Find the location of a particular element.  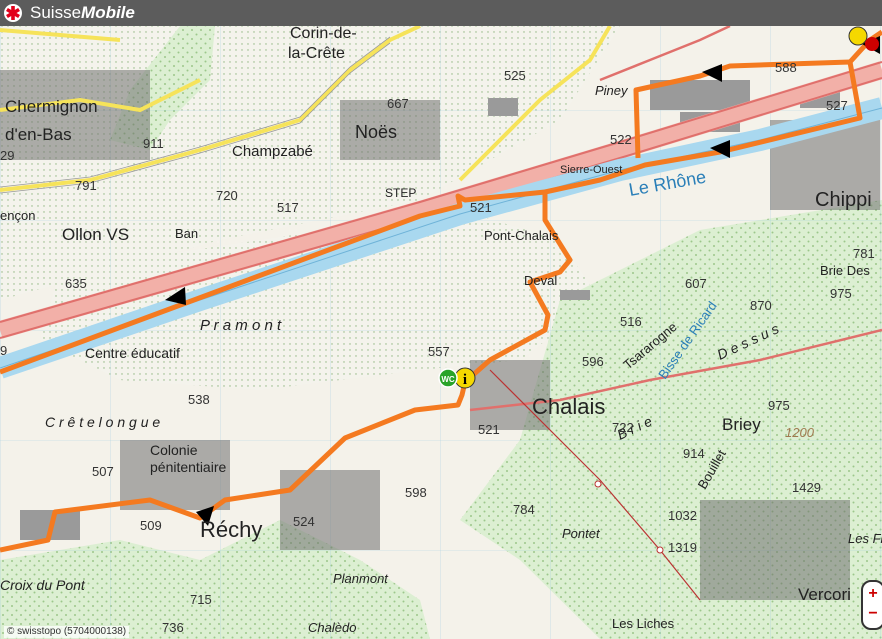

elevation-label: 507 is located at coordinates (103, 471).